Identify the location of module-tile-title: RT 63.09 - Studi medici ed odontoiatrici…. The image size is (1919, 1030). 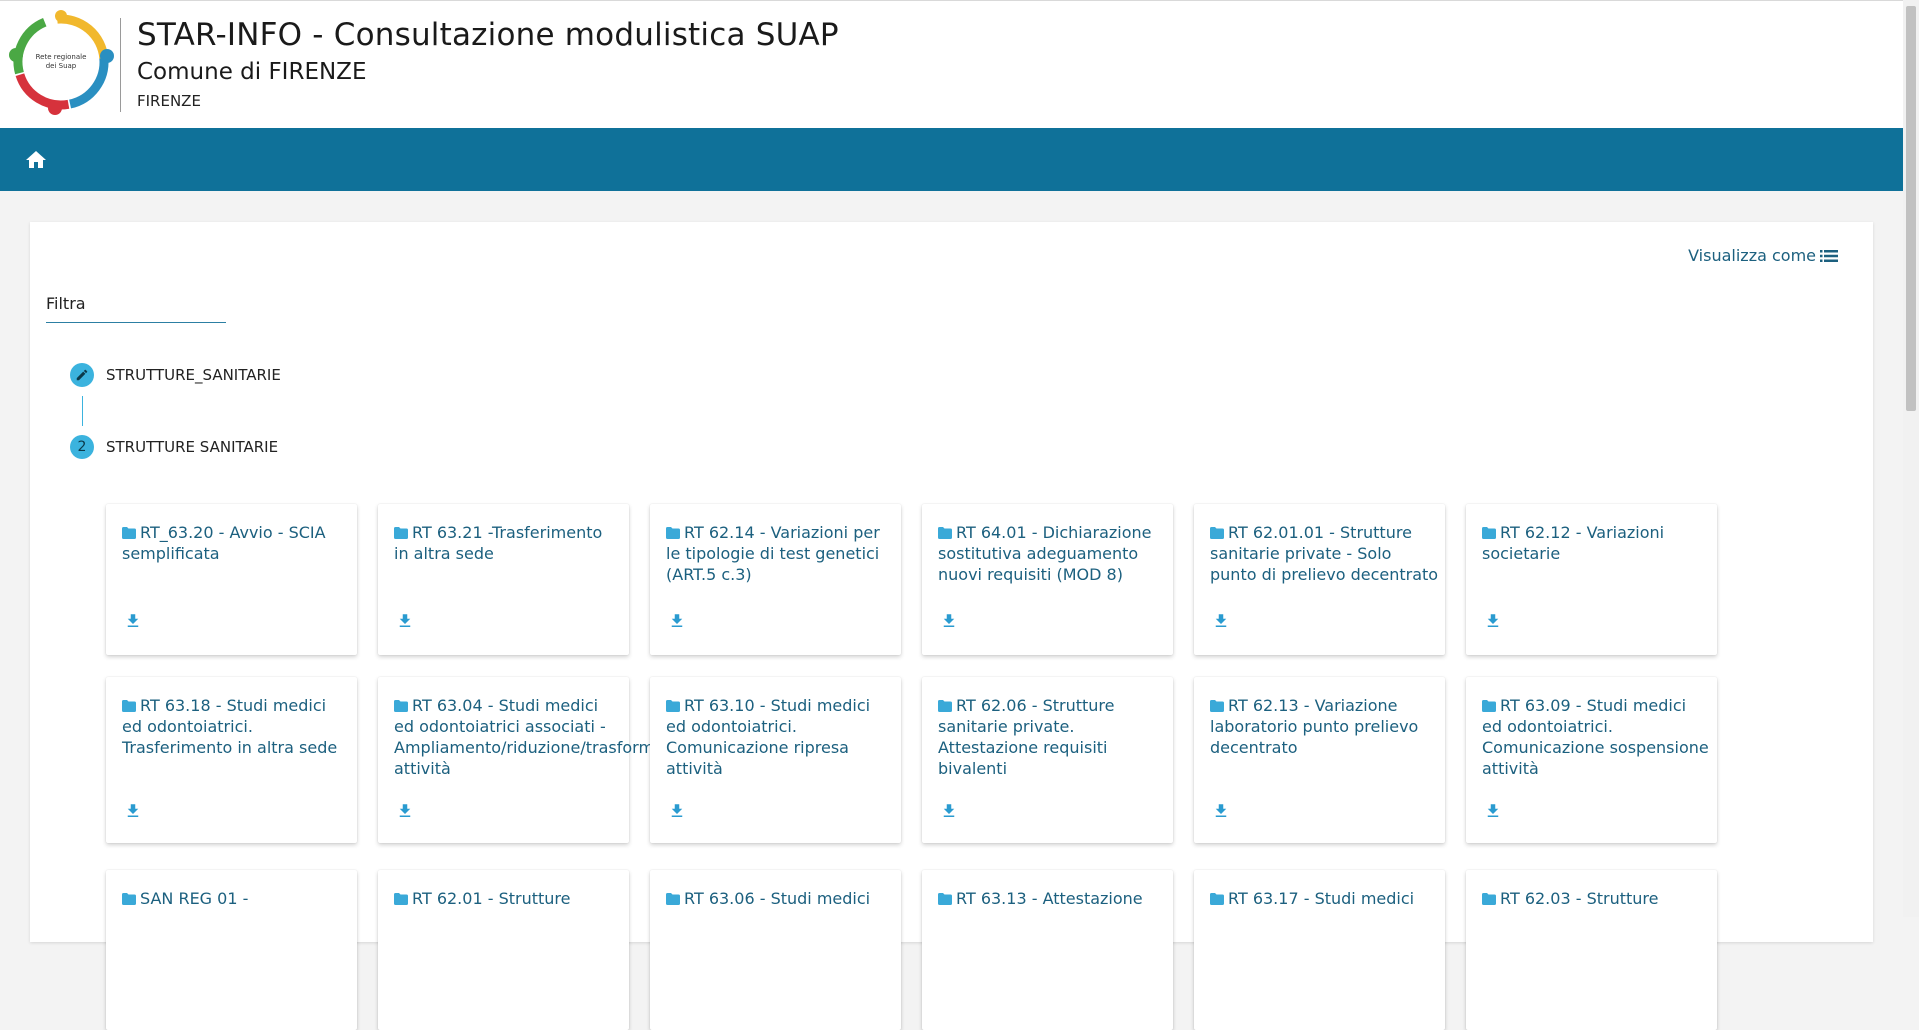
(1597, 737).